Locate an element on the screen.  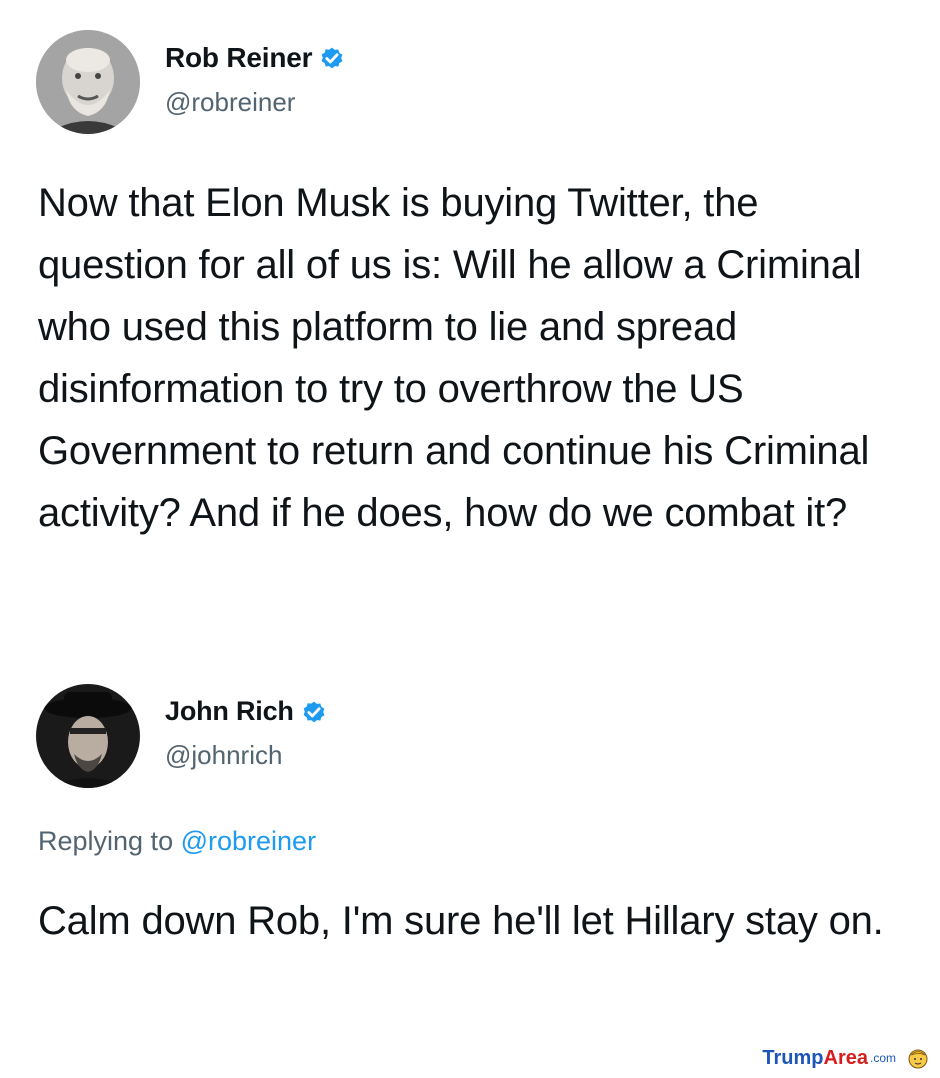
avatar-john-rich is located at coordinates (88, 736).